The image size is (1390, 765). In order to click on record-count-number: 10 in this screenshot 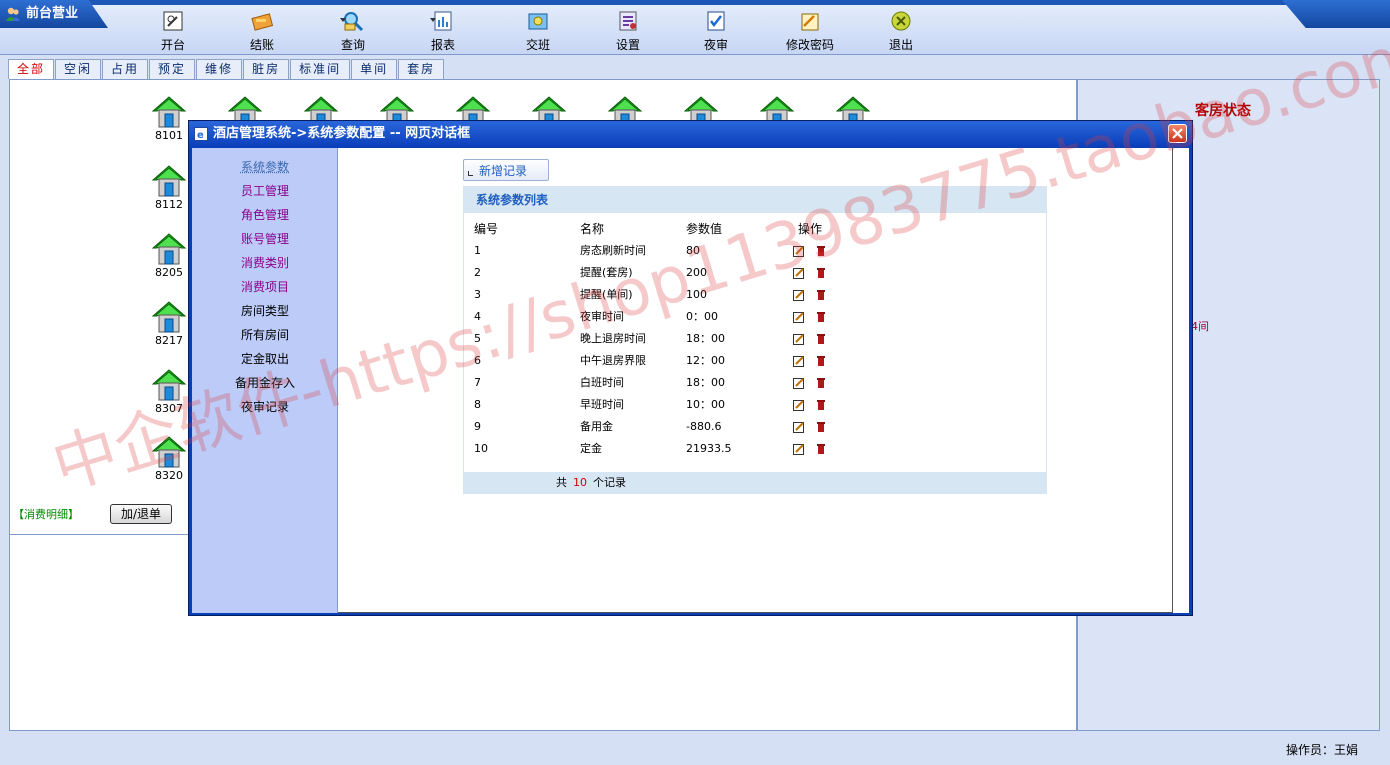, I will do `click(580, 482)`.